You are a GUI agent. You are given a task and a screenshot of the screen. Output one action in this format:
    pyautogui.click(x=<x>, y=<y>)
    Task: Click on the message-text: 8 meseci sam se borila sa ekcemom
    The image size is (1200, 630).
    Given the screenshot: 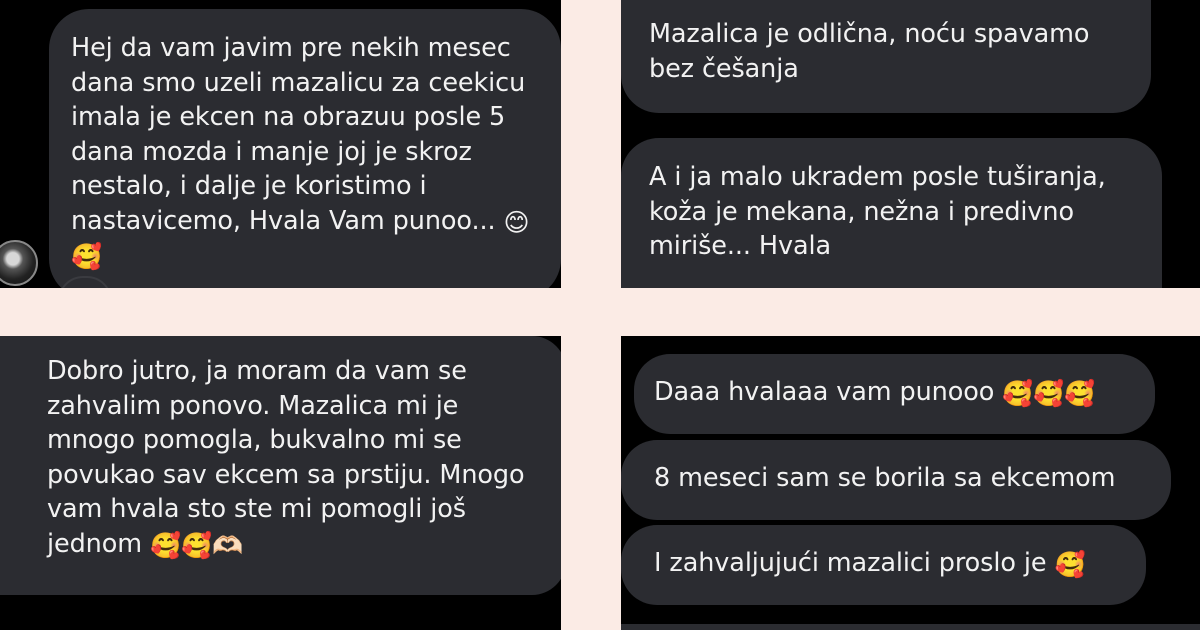 What is the action you would take?
    pyautogui.click(x=885, y=478)
    